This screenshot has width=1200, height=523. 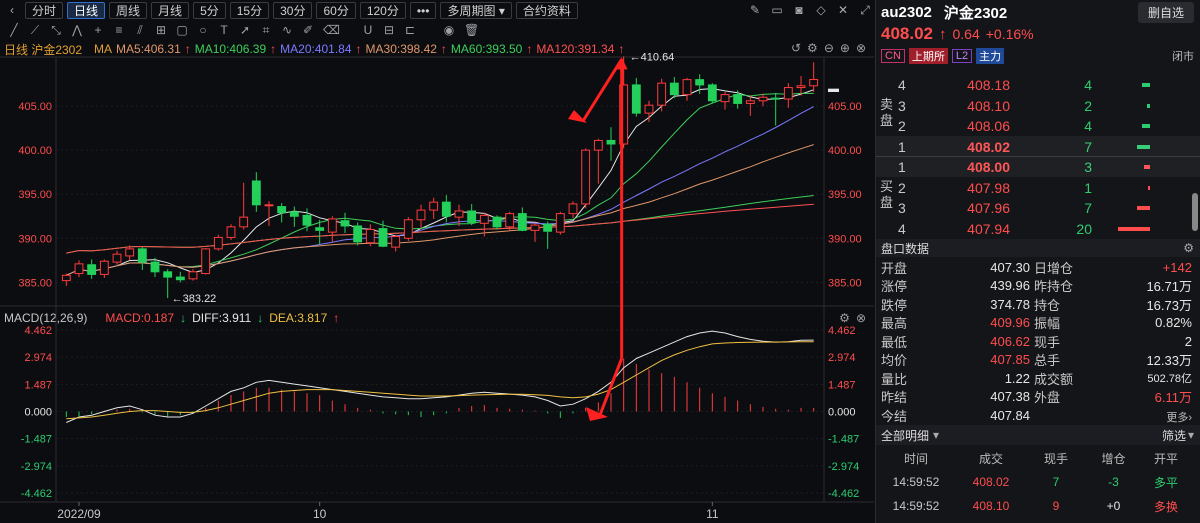 I want to click on tag-main: 主力, so click(x=990, y=56).